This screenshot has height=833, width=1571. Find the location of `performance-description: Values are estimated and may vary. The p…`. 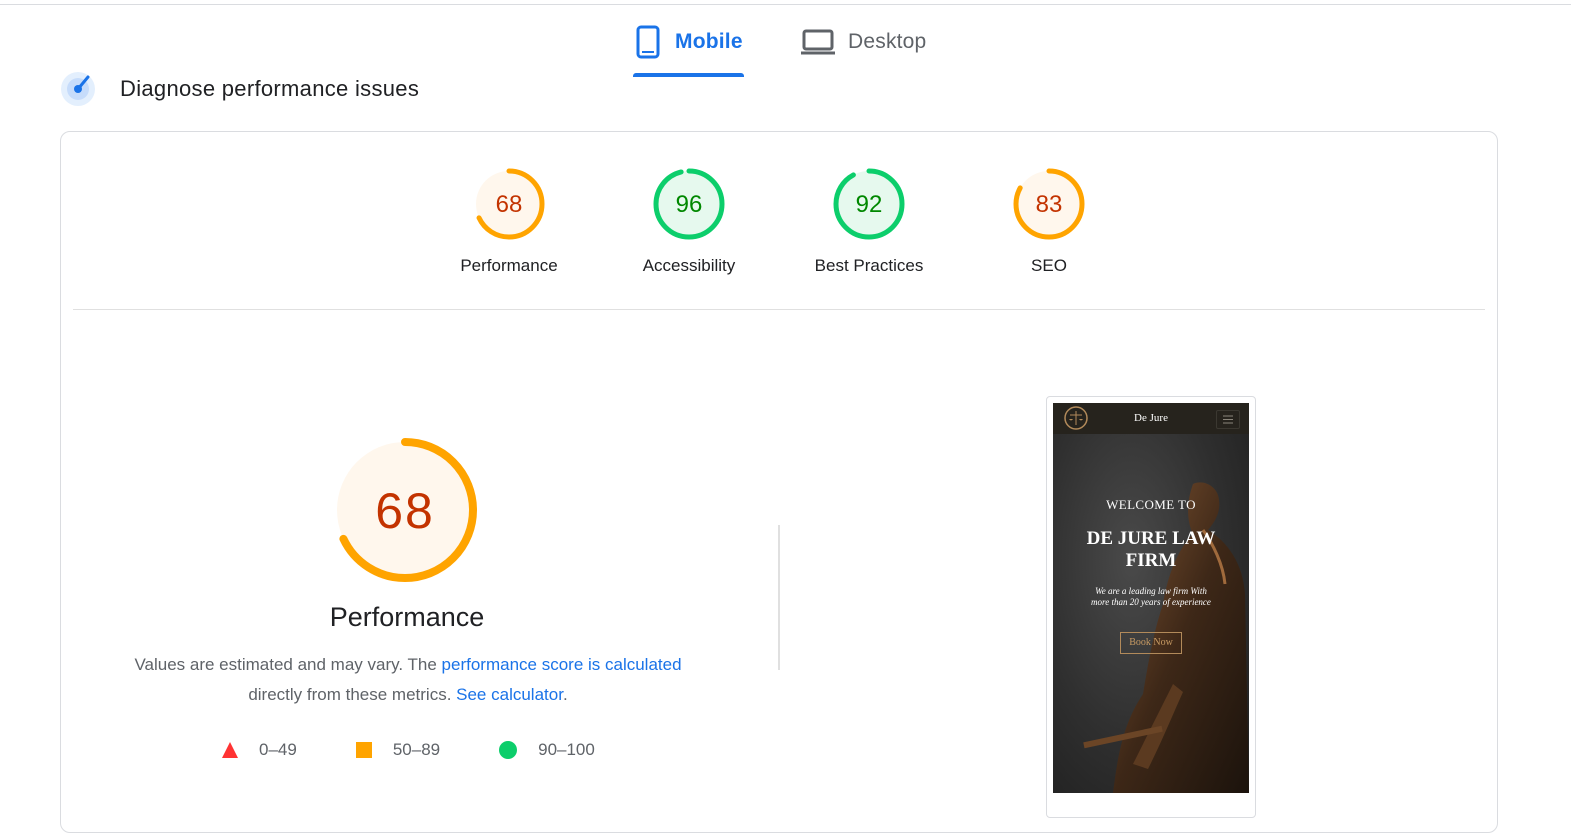

performance-description: Values are estimated and may vary. The p… is located at coordinates (408, 680).